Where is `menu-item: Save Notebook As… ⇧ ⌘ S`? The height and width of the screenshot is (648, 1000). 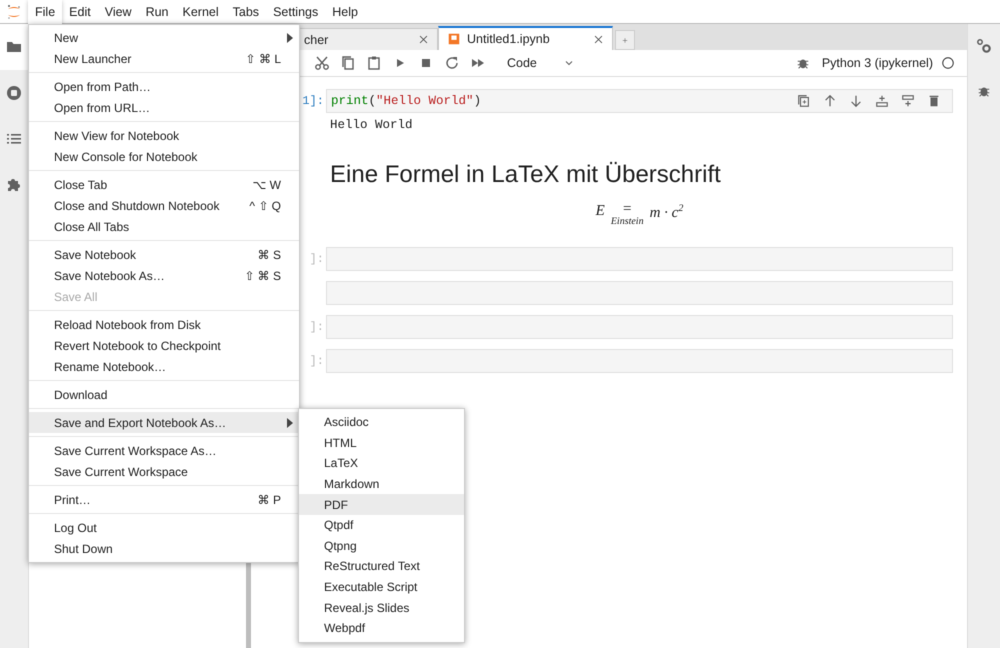
menu-item: Save Notebook As… ⇧ ⌘ S is located at coordinates (164, 275).